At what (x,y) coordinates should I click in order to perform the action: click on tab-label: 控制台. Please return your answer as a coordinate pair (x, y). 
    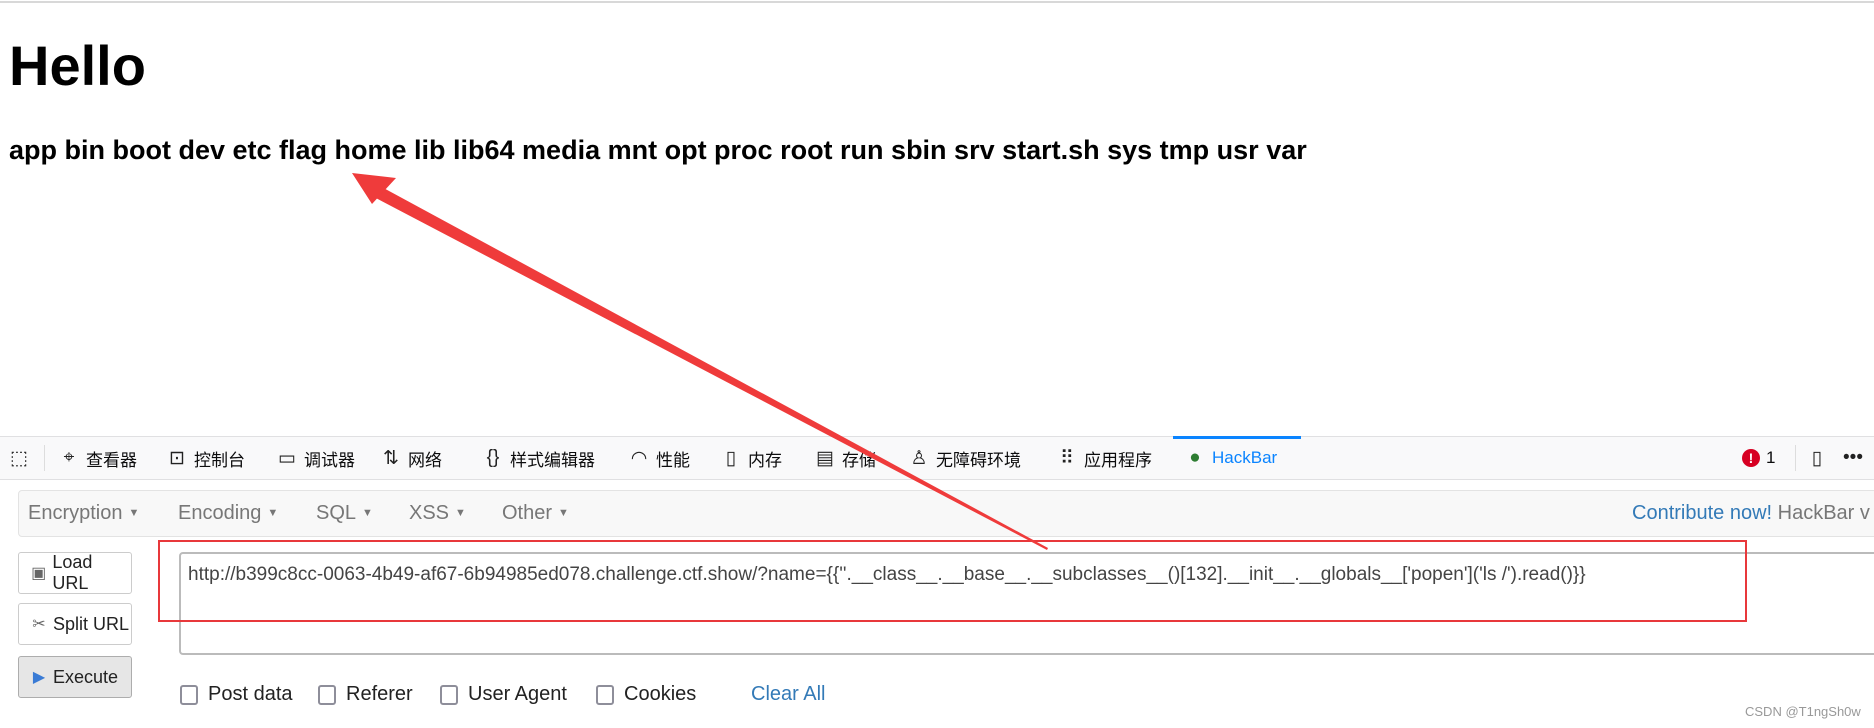
    Looking at the image, I should click on (219, 460).